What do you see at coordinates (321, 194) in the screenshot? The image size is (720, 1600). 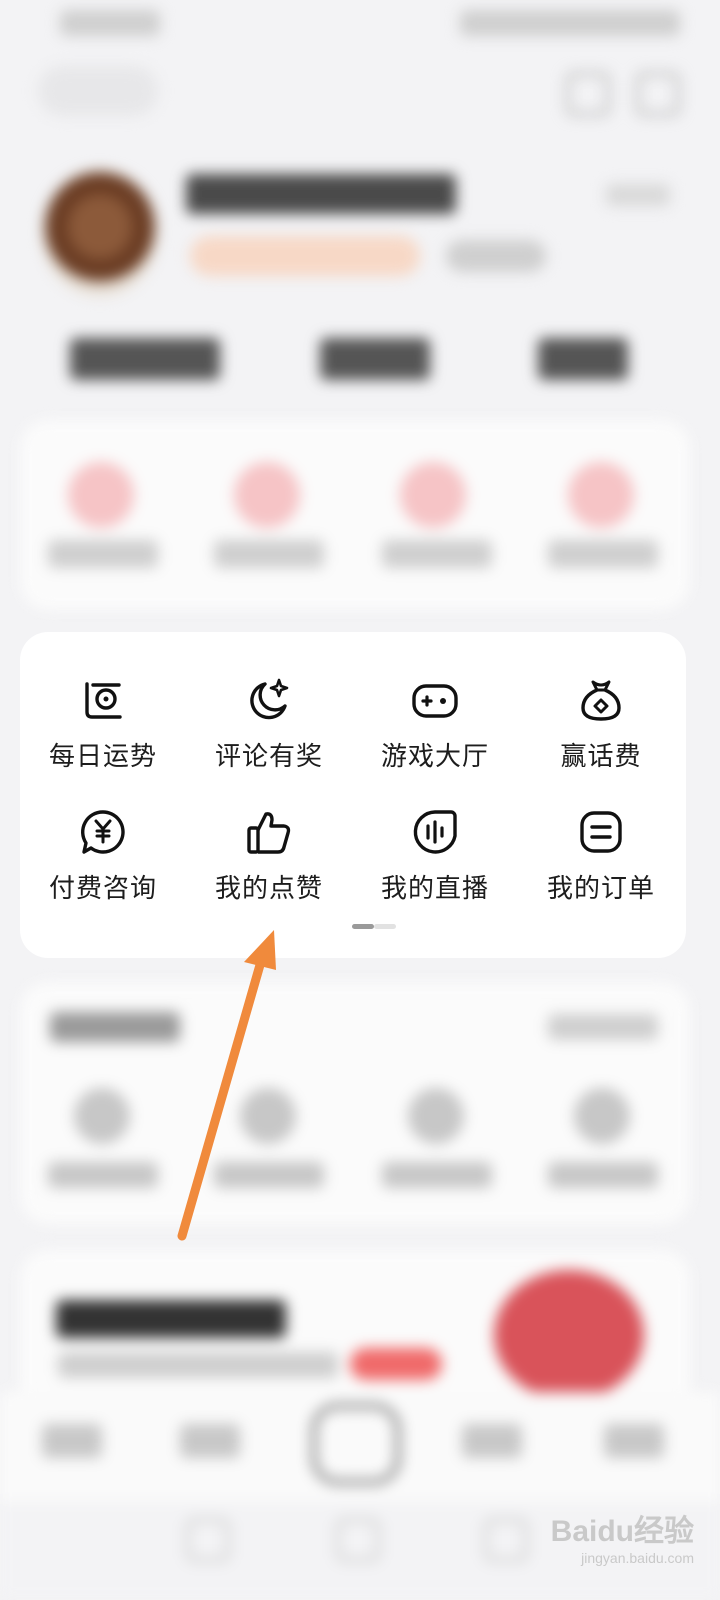 I see `profile-name` at bounding box center [321, 194].